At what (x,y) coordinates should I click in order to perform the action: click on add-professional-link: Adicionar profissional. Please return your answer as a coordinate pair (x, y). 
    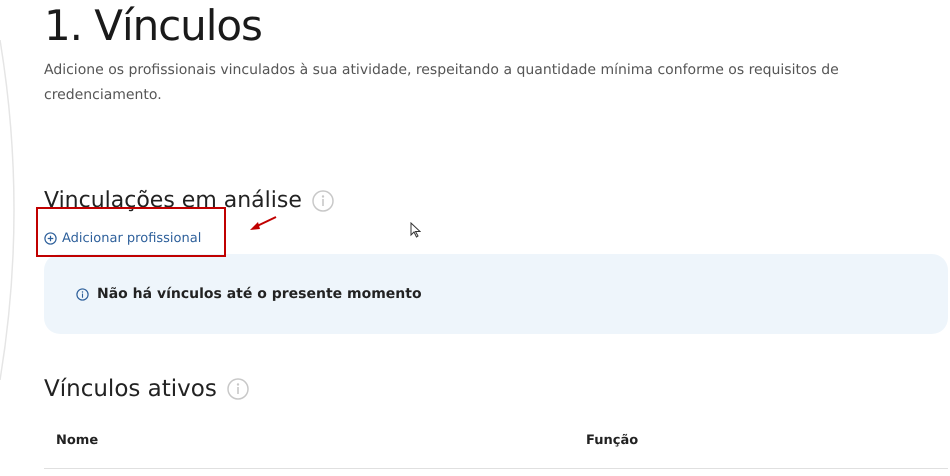
    Looking at the image, I should click on (123, 238).